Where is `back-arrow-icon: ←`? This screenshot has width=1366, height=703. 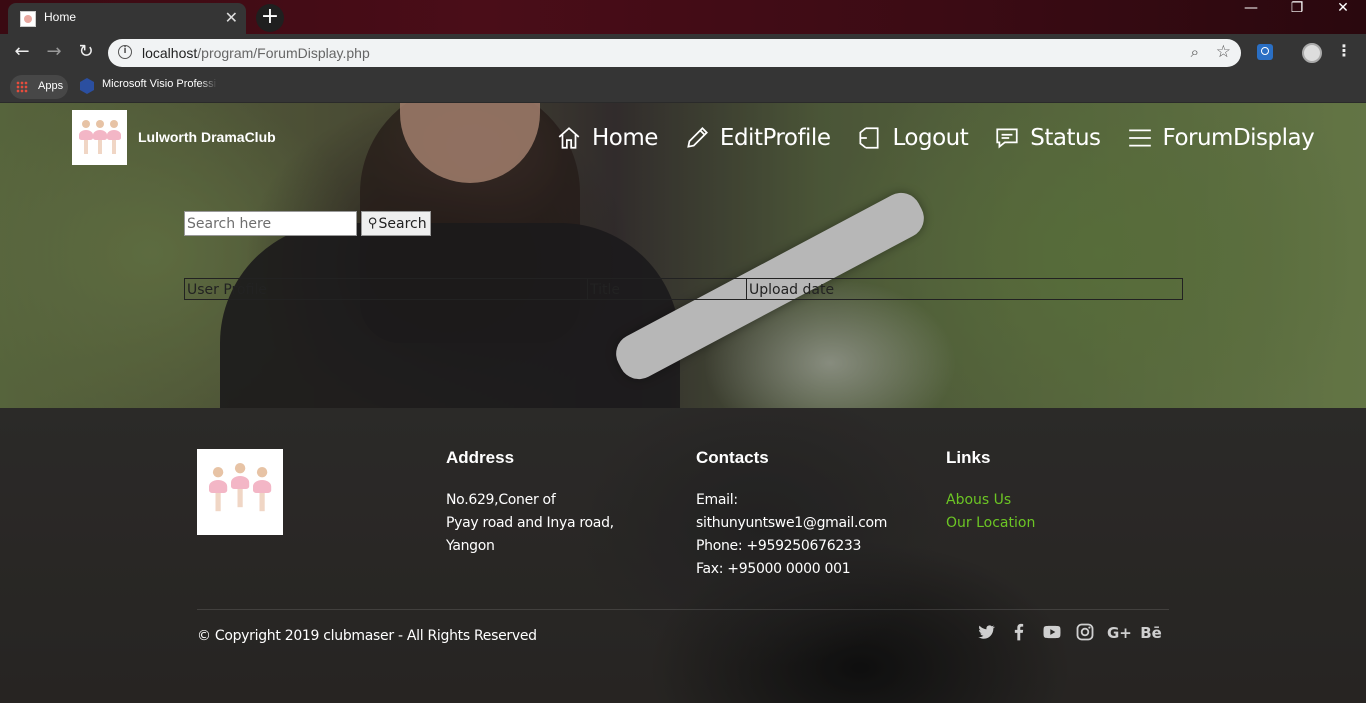
back-arrow-icon: ← is located at coordinates (22, 52).